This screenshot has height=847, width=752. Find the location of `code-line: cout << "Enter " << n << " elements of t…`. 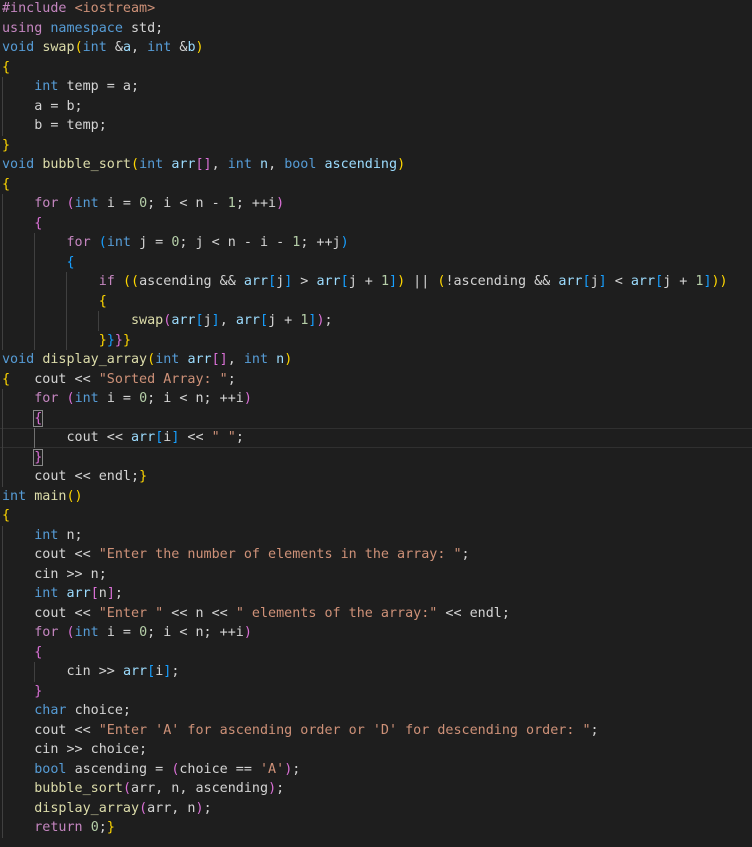

code-line: cout << "Enter " << n << " elements of t… is located at coordinates (256, 614).